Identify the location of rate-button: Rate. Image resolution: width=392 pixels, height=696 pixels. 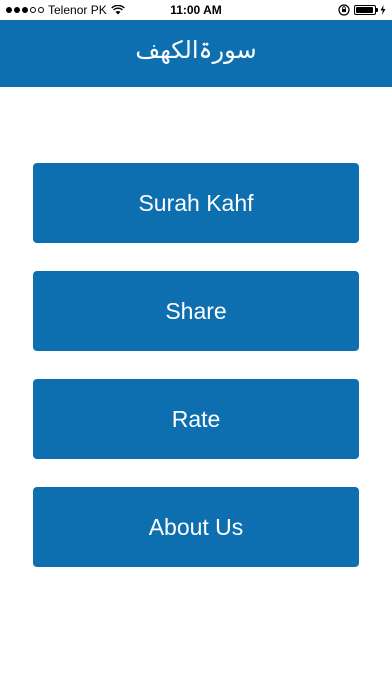
(196, 419).